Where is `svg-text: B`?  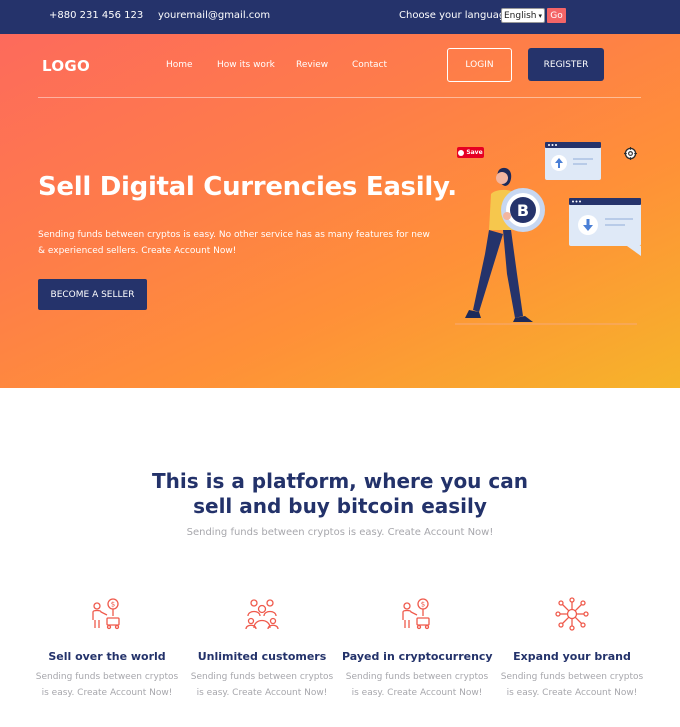
svg-text: B is located at coordinates (523, 210).